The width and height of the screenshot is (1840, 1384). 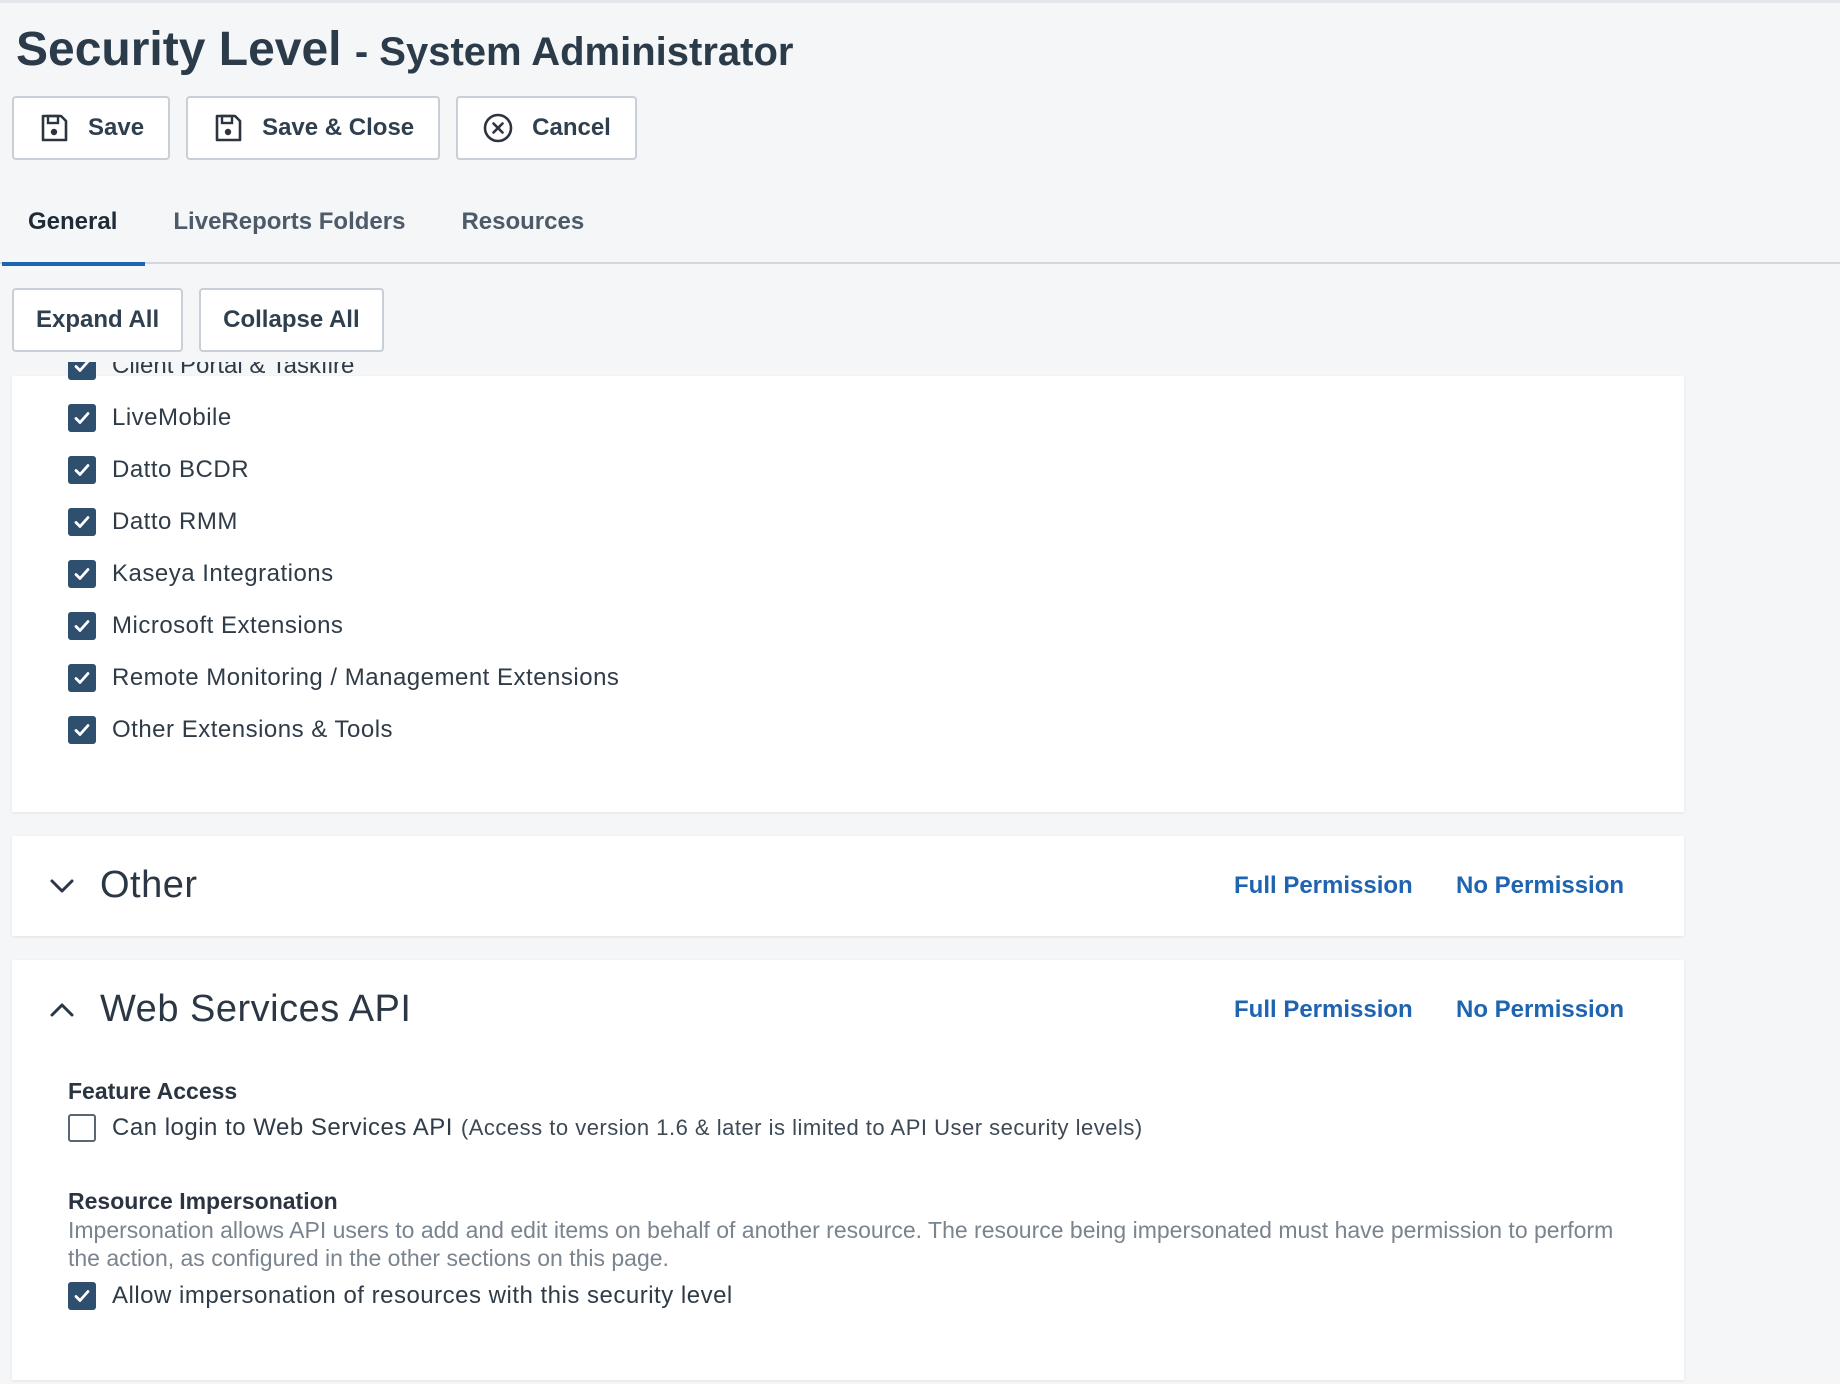 I want to click on tab-livereports-folders: LiveReports Folders, so click(x=289, y=227).